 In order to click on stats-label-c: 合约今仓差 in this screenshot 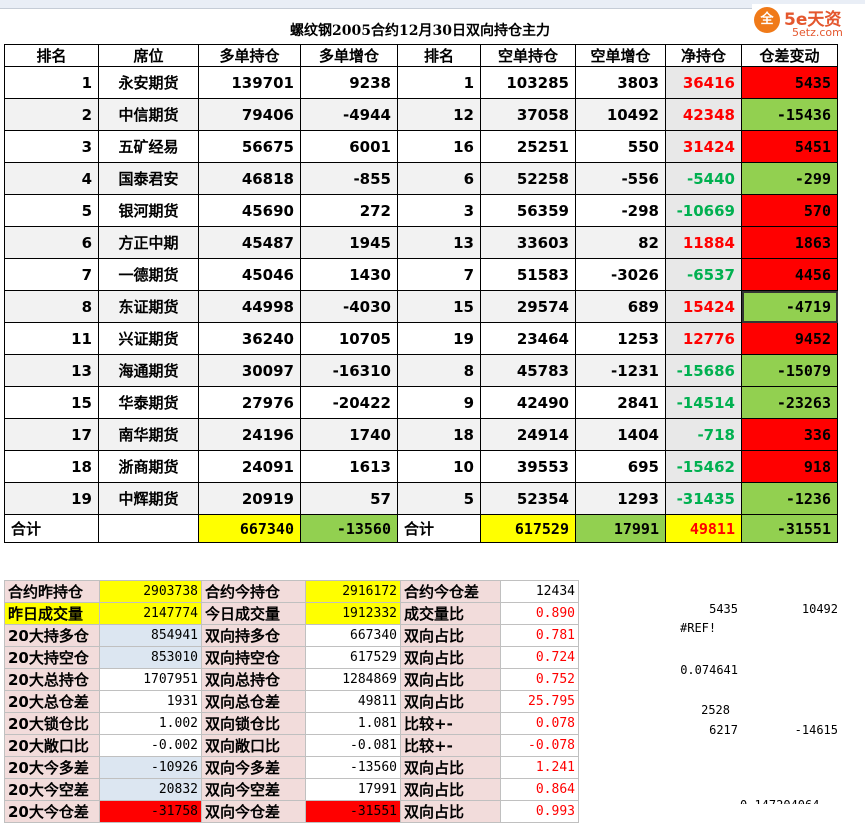, I will do `click(450, 591)`.